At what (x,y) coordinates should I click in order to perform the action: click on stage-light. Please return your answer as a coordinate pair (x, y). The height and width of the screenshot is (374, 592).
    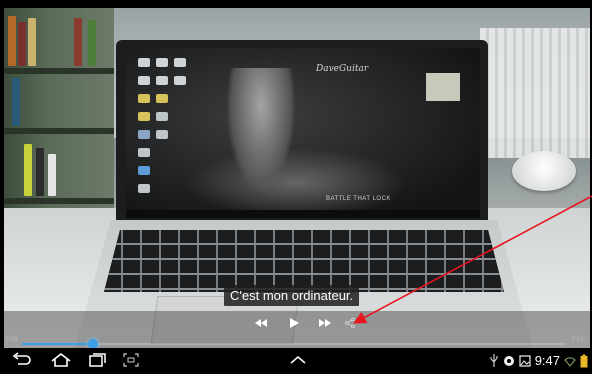
    Looking at the image, I should click on (296, 183).